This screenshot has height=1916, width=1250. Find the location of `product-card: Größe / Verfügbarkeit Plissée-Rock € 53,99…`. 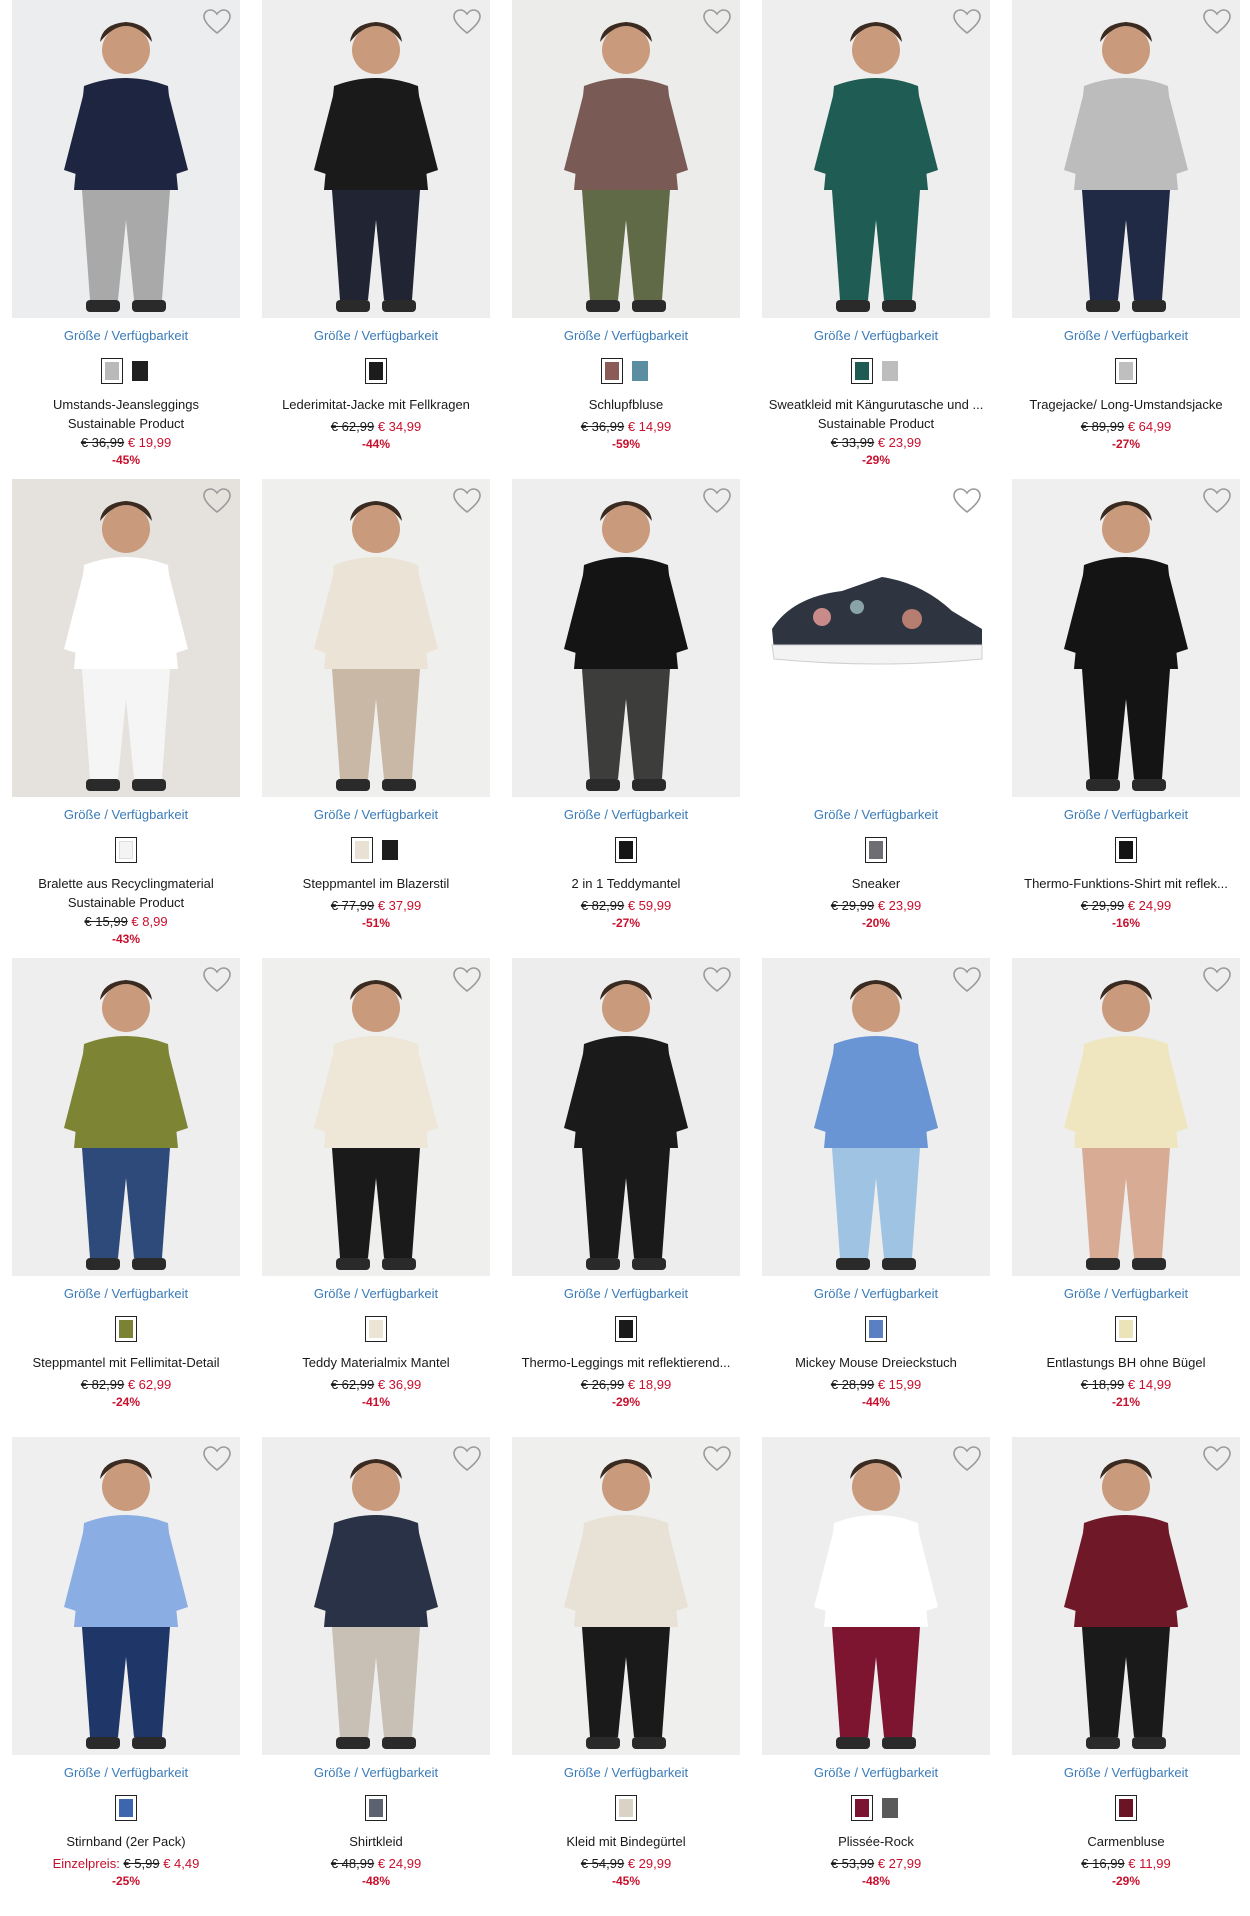

product-card: Größe / Verfügbarkeit Plissée-Rock € 53,99… is located at coordinates (876, 1672).